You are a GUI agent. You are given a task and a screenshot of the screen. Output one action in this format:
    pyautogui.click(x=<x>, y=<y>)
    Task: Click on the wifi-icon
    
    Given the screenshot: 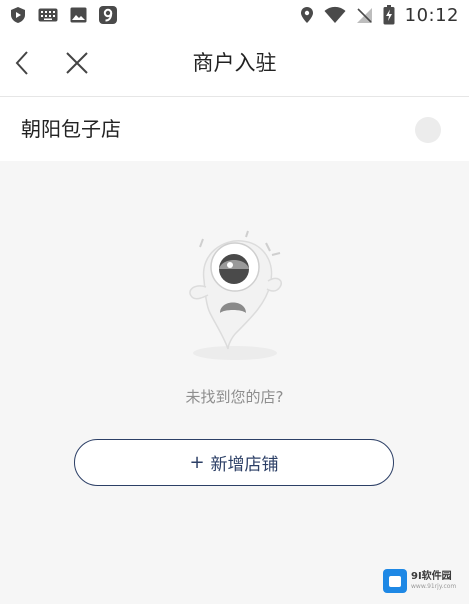 What is the action you would take?
    pyautogui.click(x=335, y=14)
    